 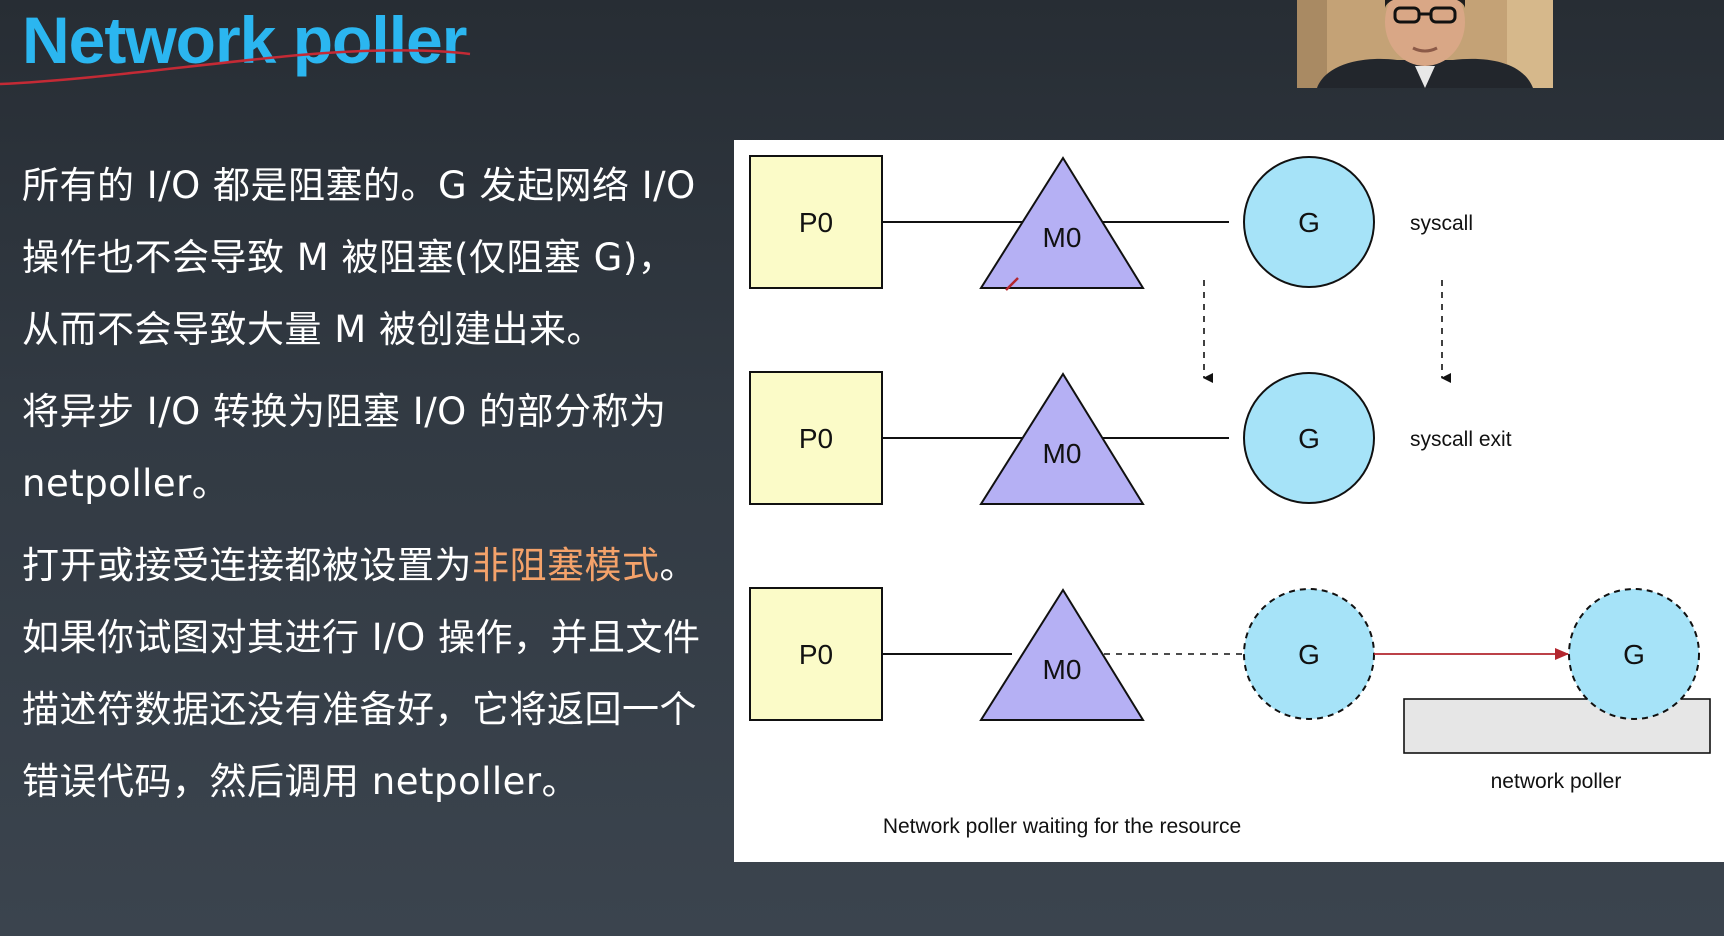 I want to click on paragraph-netpoller-definition: 将异步 I/O 转换为阻塞 I/O 的部分称为 netpoller。, so click(x=344, y=447).